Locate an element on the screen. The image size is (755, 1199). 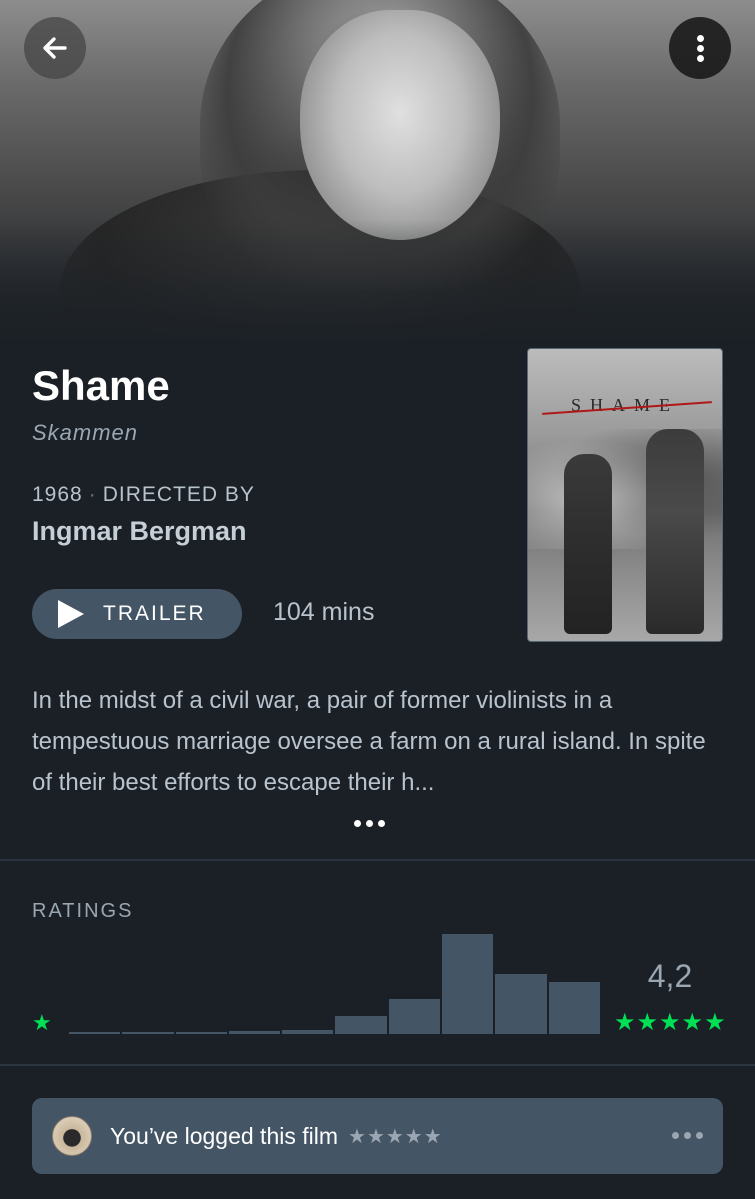
logged-film-card: You’ve logged this film ★★★★★ is located at coordinates (377, 1136).